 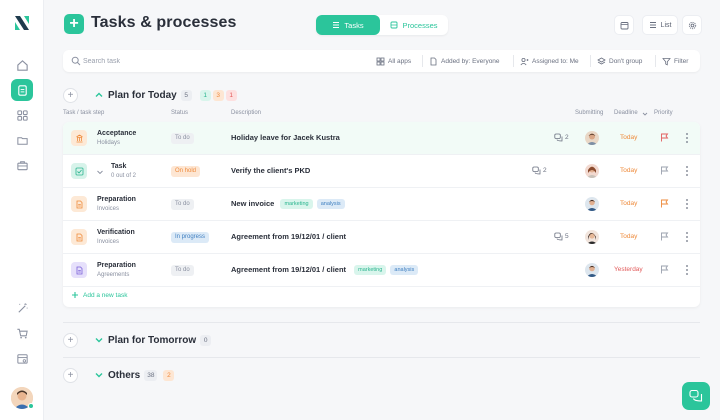 What do you see at coordinates (84, 113) in the screenshot?
I see `col-step: Task / task step` at bounding box center [84, 113].